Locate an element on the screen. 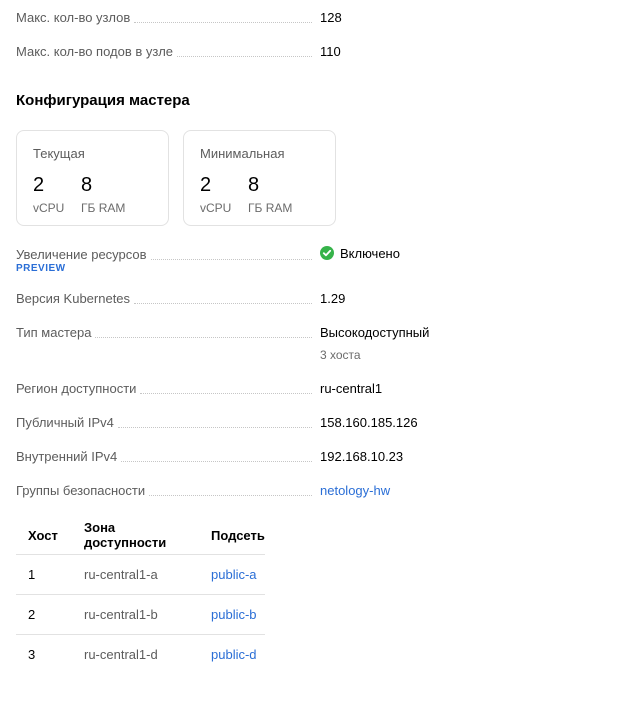  check-circle-icon is located at coordinates (327, 253).